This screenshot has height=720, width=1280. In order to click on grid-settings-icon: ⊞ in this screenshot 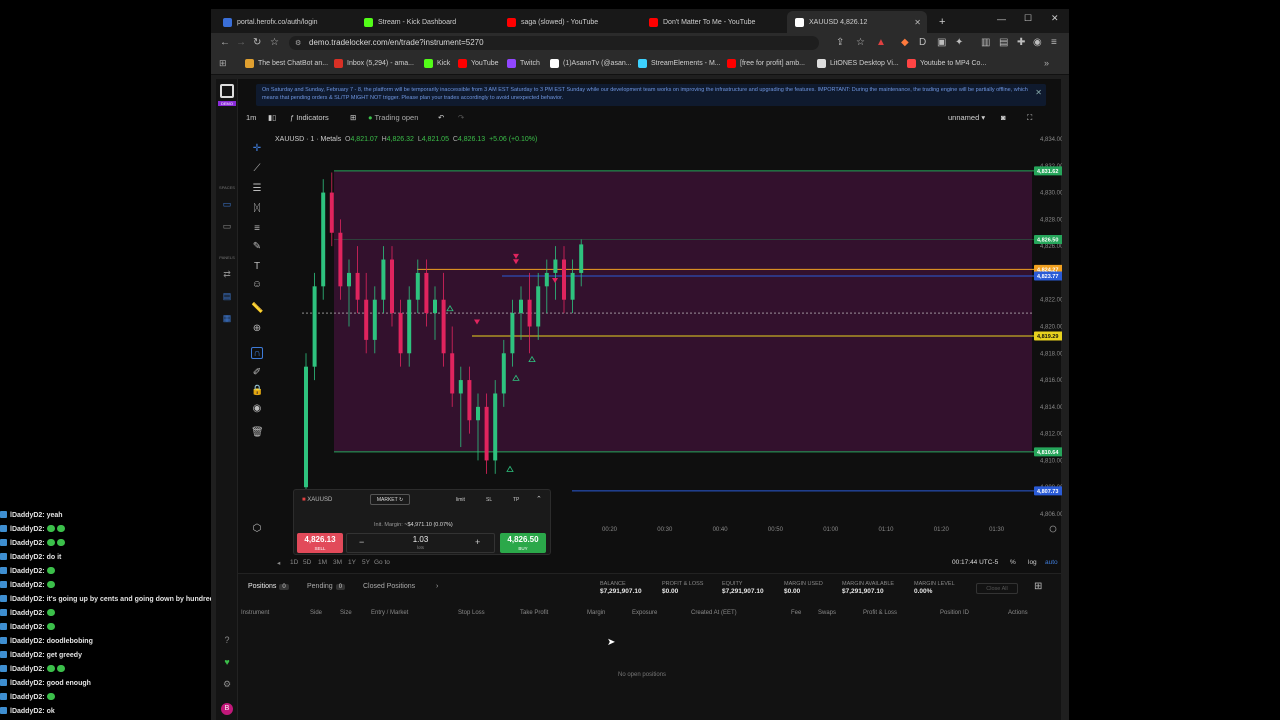, I will do `click(1038, 586)`.